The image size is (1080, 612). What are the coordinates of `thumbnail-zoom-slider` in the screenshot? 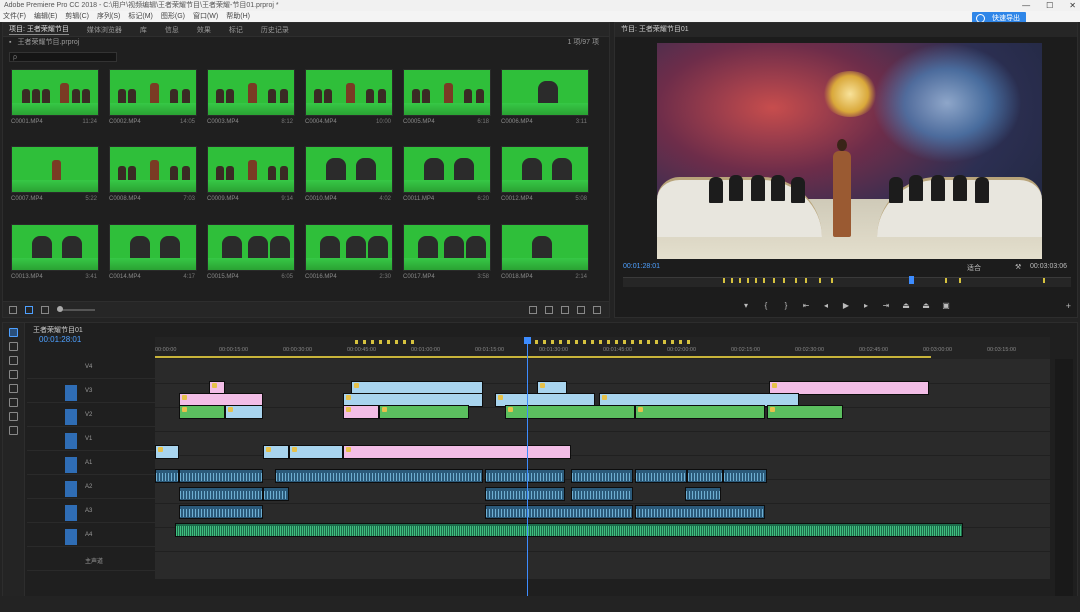 It's located at (76, 308).